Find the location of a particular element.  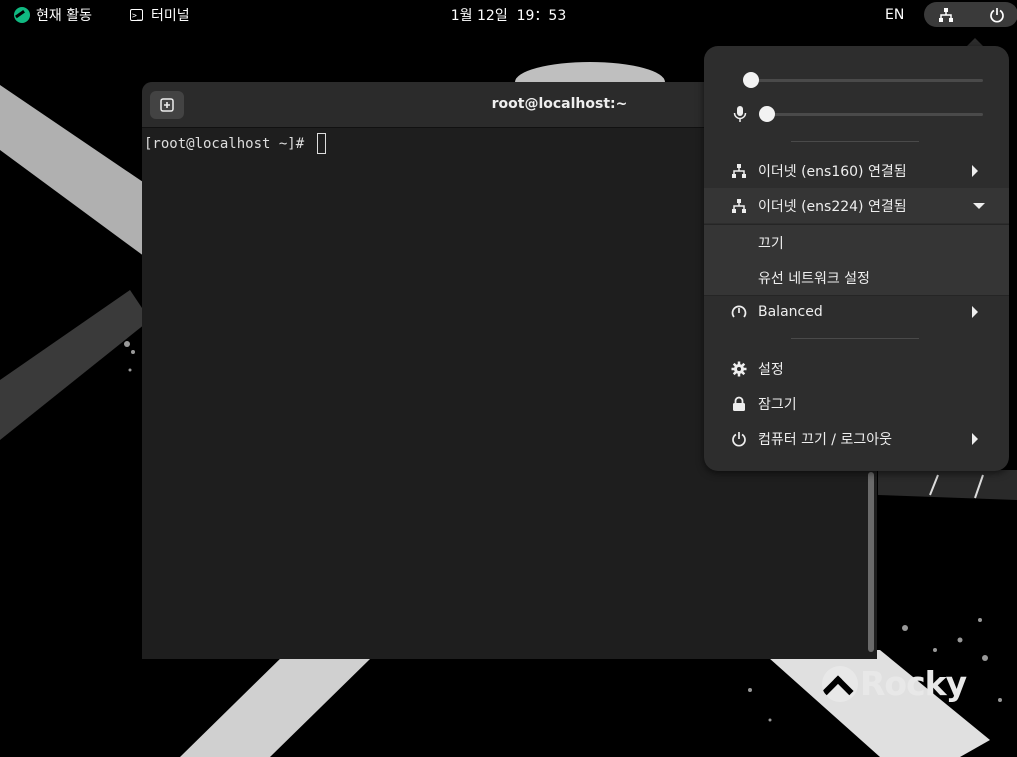

power-profile-icon is located at coordinates (739, 312).